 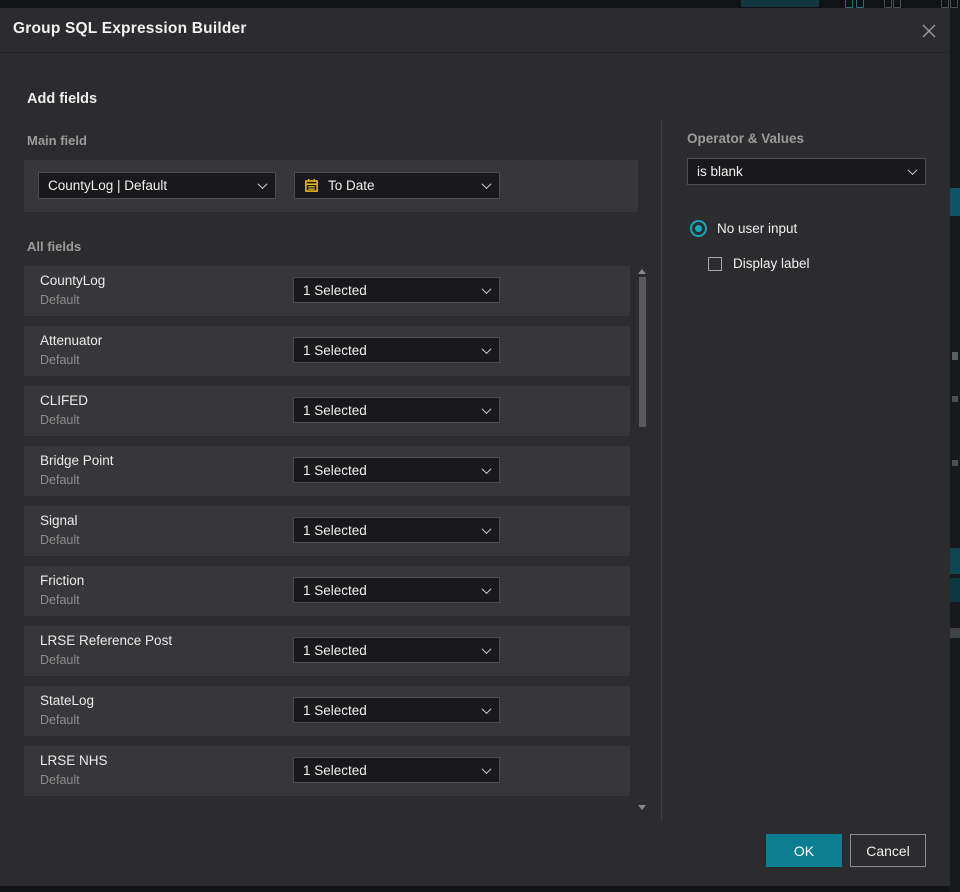 I want to click on field-row: Bridge Point Default 1 Selected, so click(x=327, y=471).